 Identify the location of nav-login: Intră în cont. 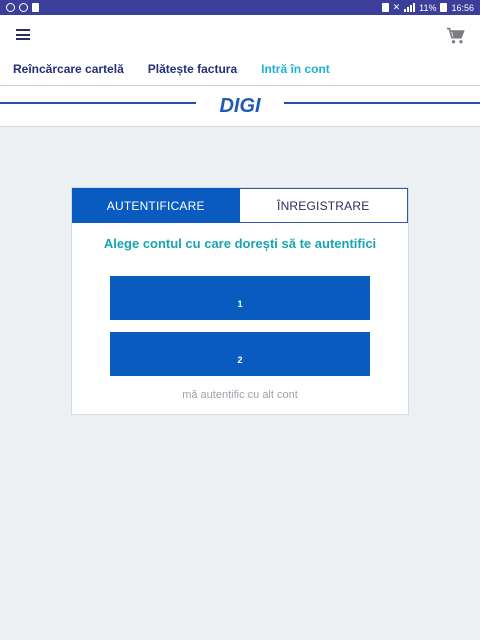
(295, 69).